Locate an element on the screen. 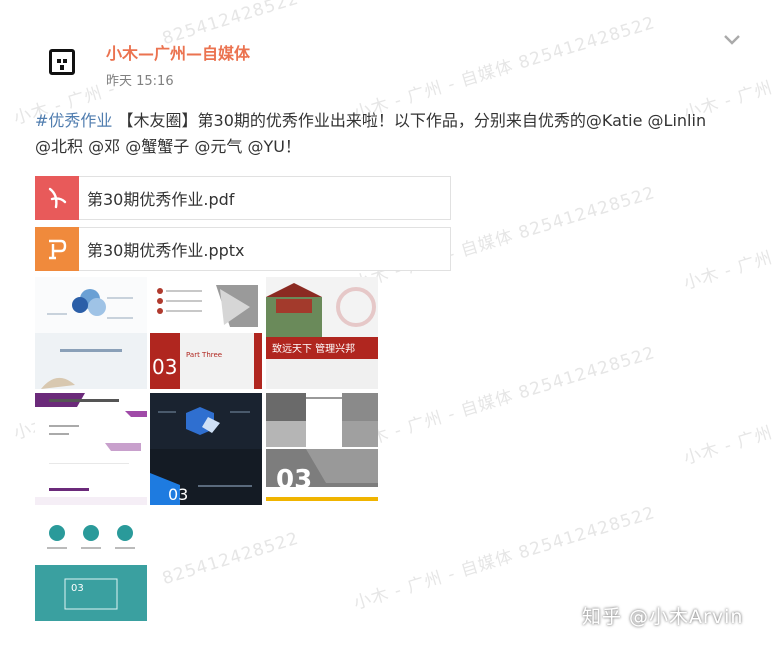 This screenshot has height=647, width=779. watermark: 825412428522 is located at coordinates (231, 559).